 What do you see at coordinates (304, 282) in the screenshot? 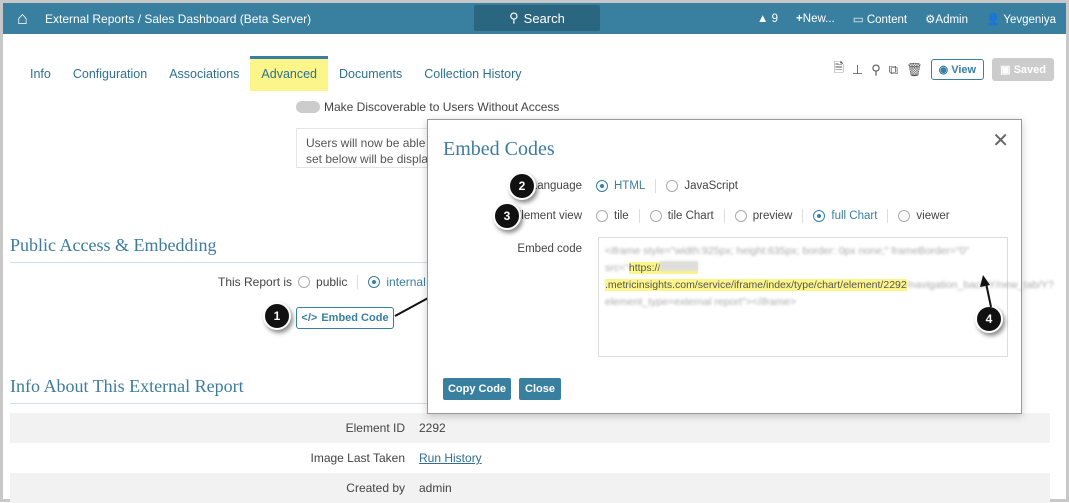
I see `public-radio` at bounding box center [304, 282].